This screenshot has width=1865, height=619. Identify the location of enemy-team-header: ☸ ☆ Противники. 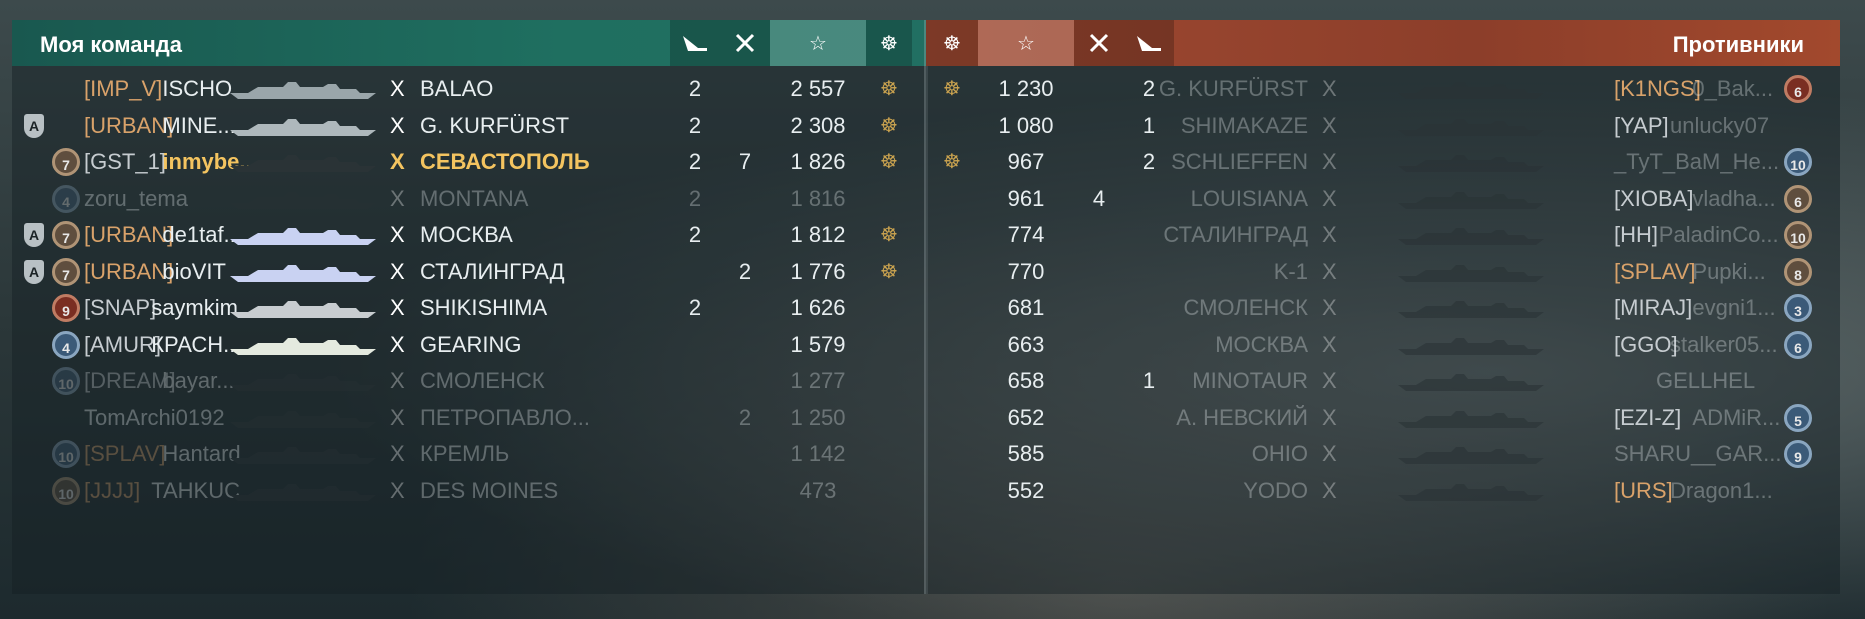
(1383, 43).